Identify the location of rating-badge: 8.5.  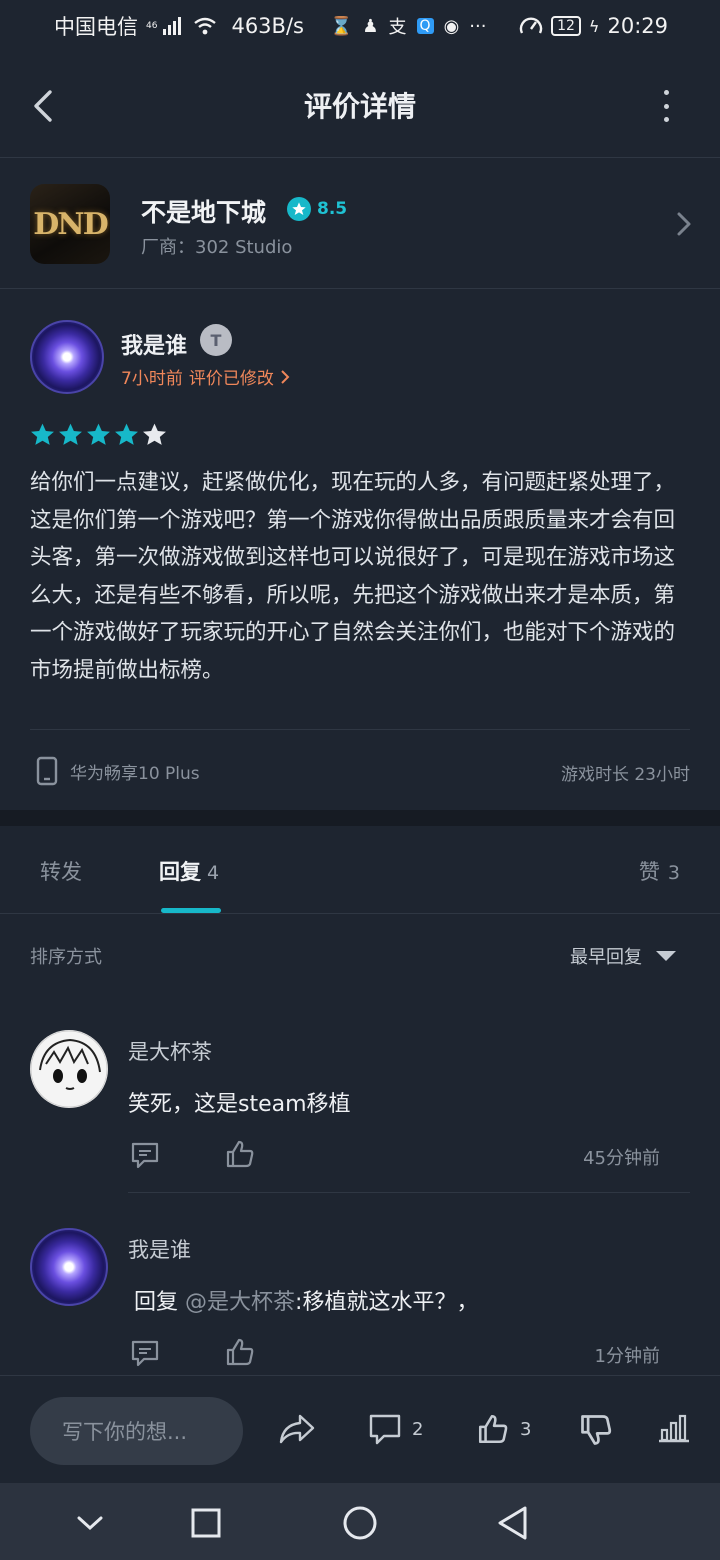
(317, 209).